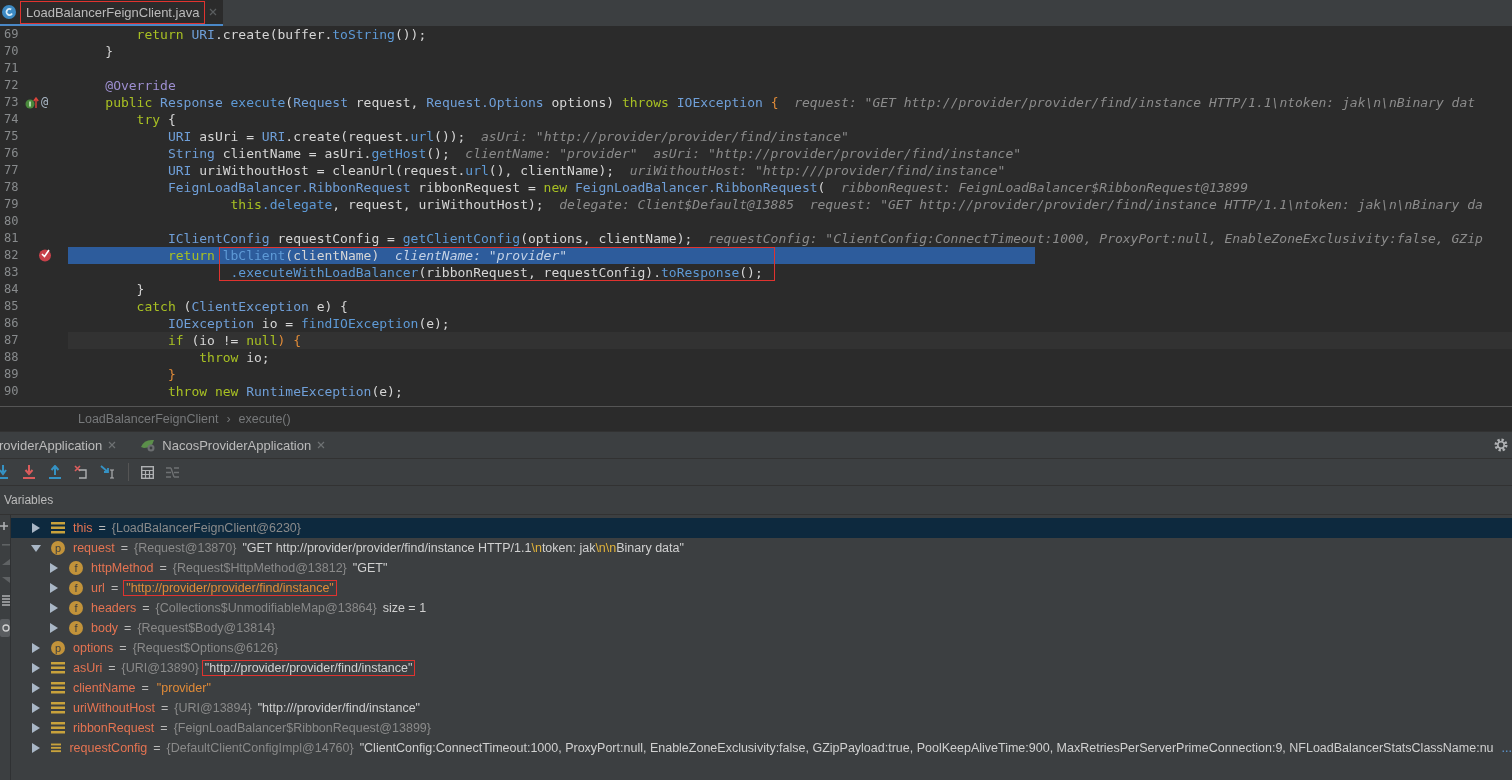 The image size is (1512, 780). I want to click on variable-row: ribbonRequest = {FeignLoadBalancer$RibbonRequest@13899}, so click(761, 728).